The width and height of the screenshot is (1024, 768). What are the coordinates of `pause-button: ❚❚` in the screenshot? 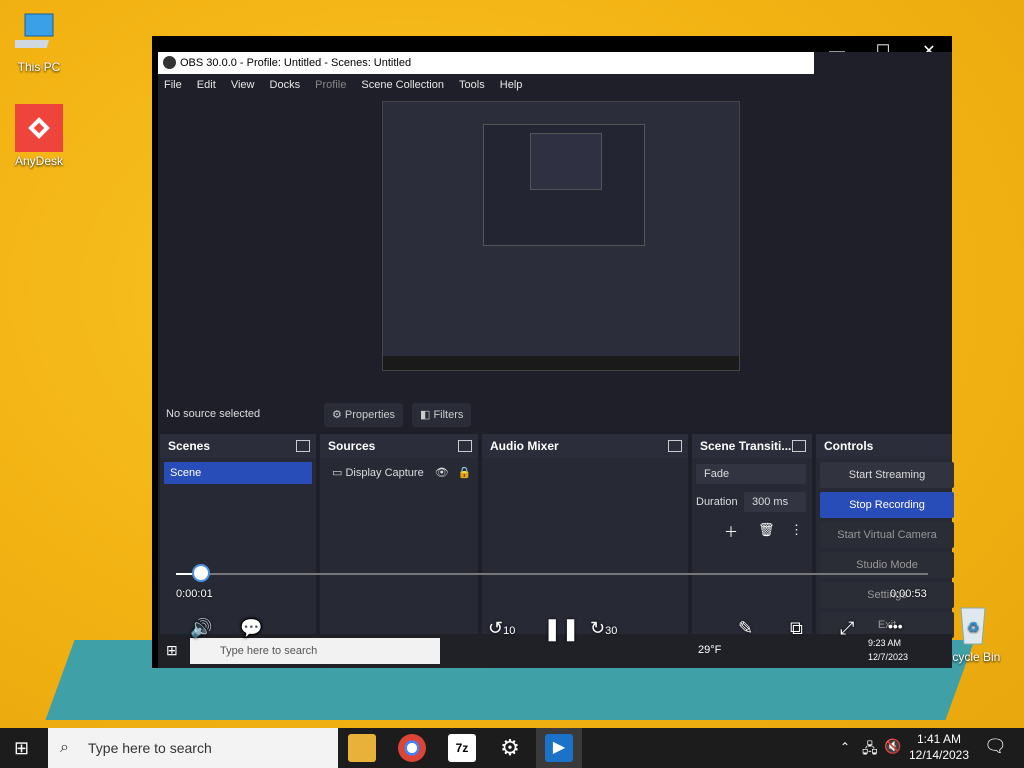 It's located at (561, 629).